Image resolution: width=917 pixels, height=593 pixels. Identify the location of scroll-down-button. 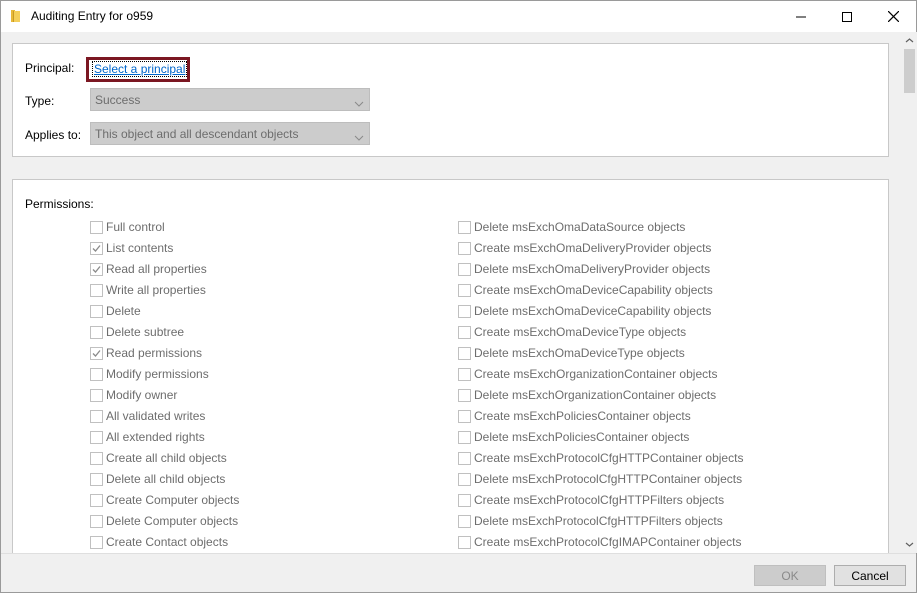
(909, 544).